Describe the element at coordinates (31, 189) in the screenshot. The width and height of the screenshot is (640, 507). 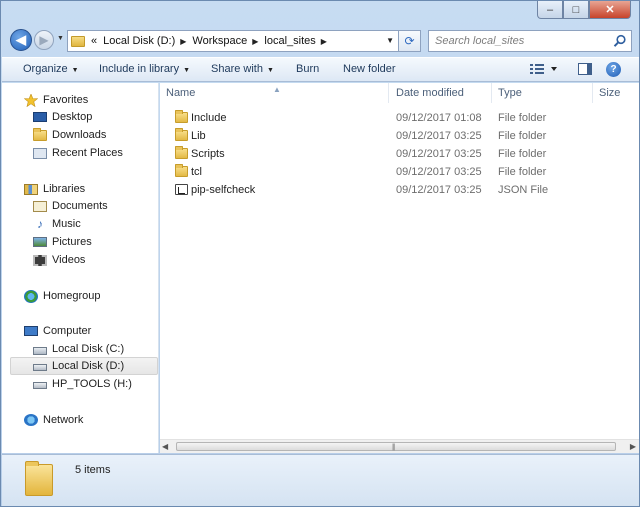
I see `libraries-icon` at that location.